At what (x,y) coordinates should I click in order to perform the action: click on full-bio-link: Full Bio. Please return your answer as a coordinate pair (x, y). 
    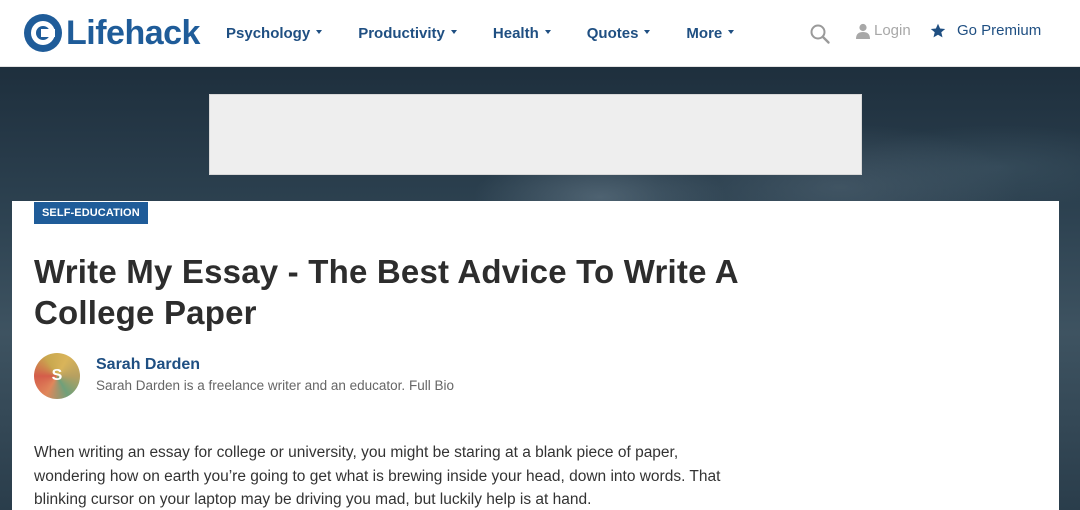
    Looking at the image, I should click on (431, 385).